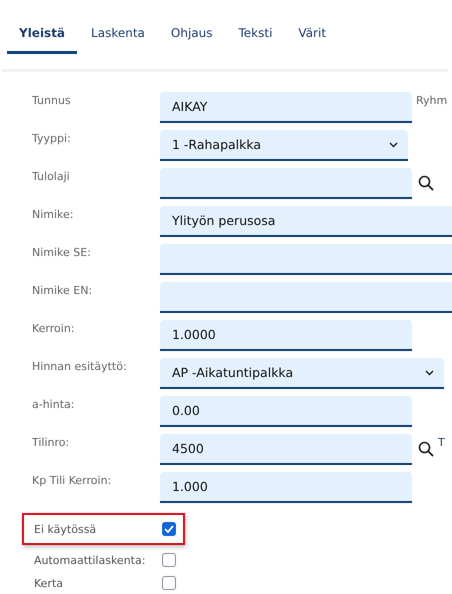 Image resolution: width=452 pixels, height=594 pixels. I want to click on tab: Värit, so click(312, 37).